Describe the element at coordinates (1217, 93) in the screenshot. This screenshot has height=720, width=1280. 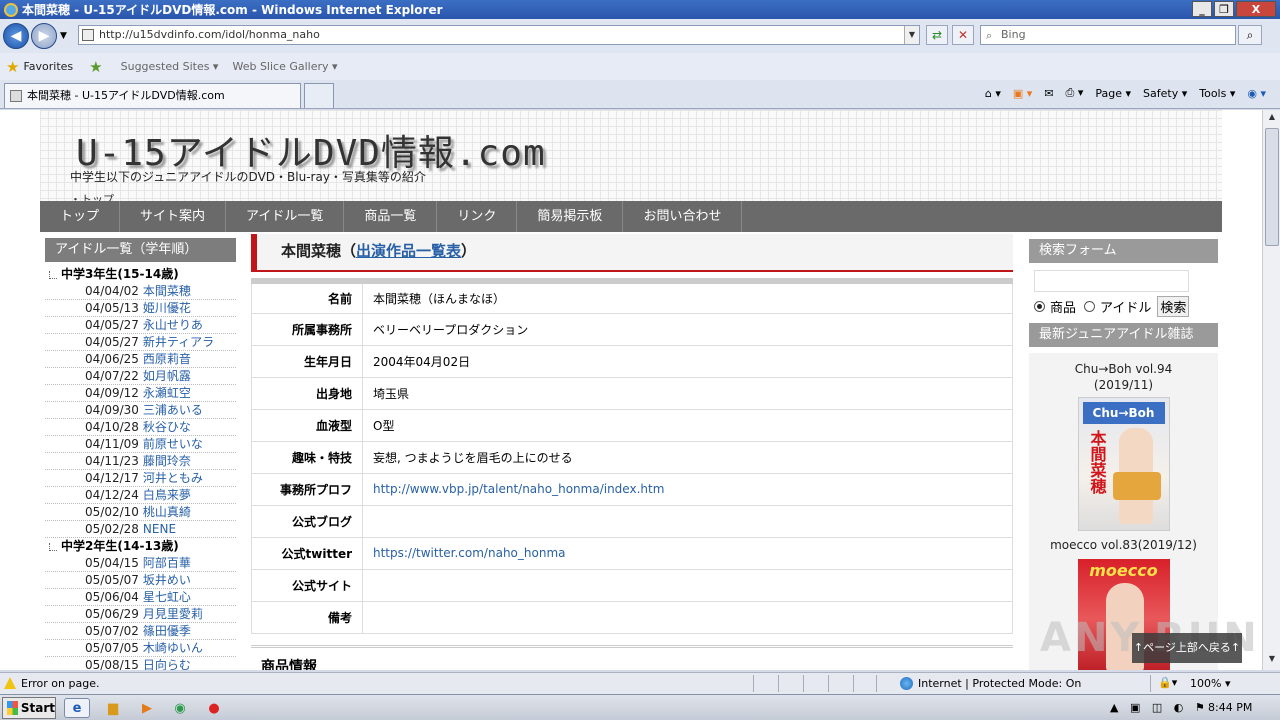
I see `tools-menu: Tools ▾` at that location.